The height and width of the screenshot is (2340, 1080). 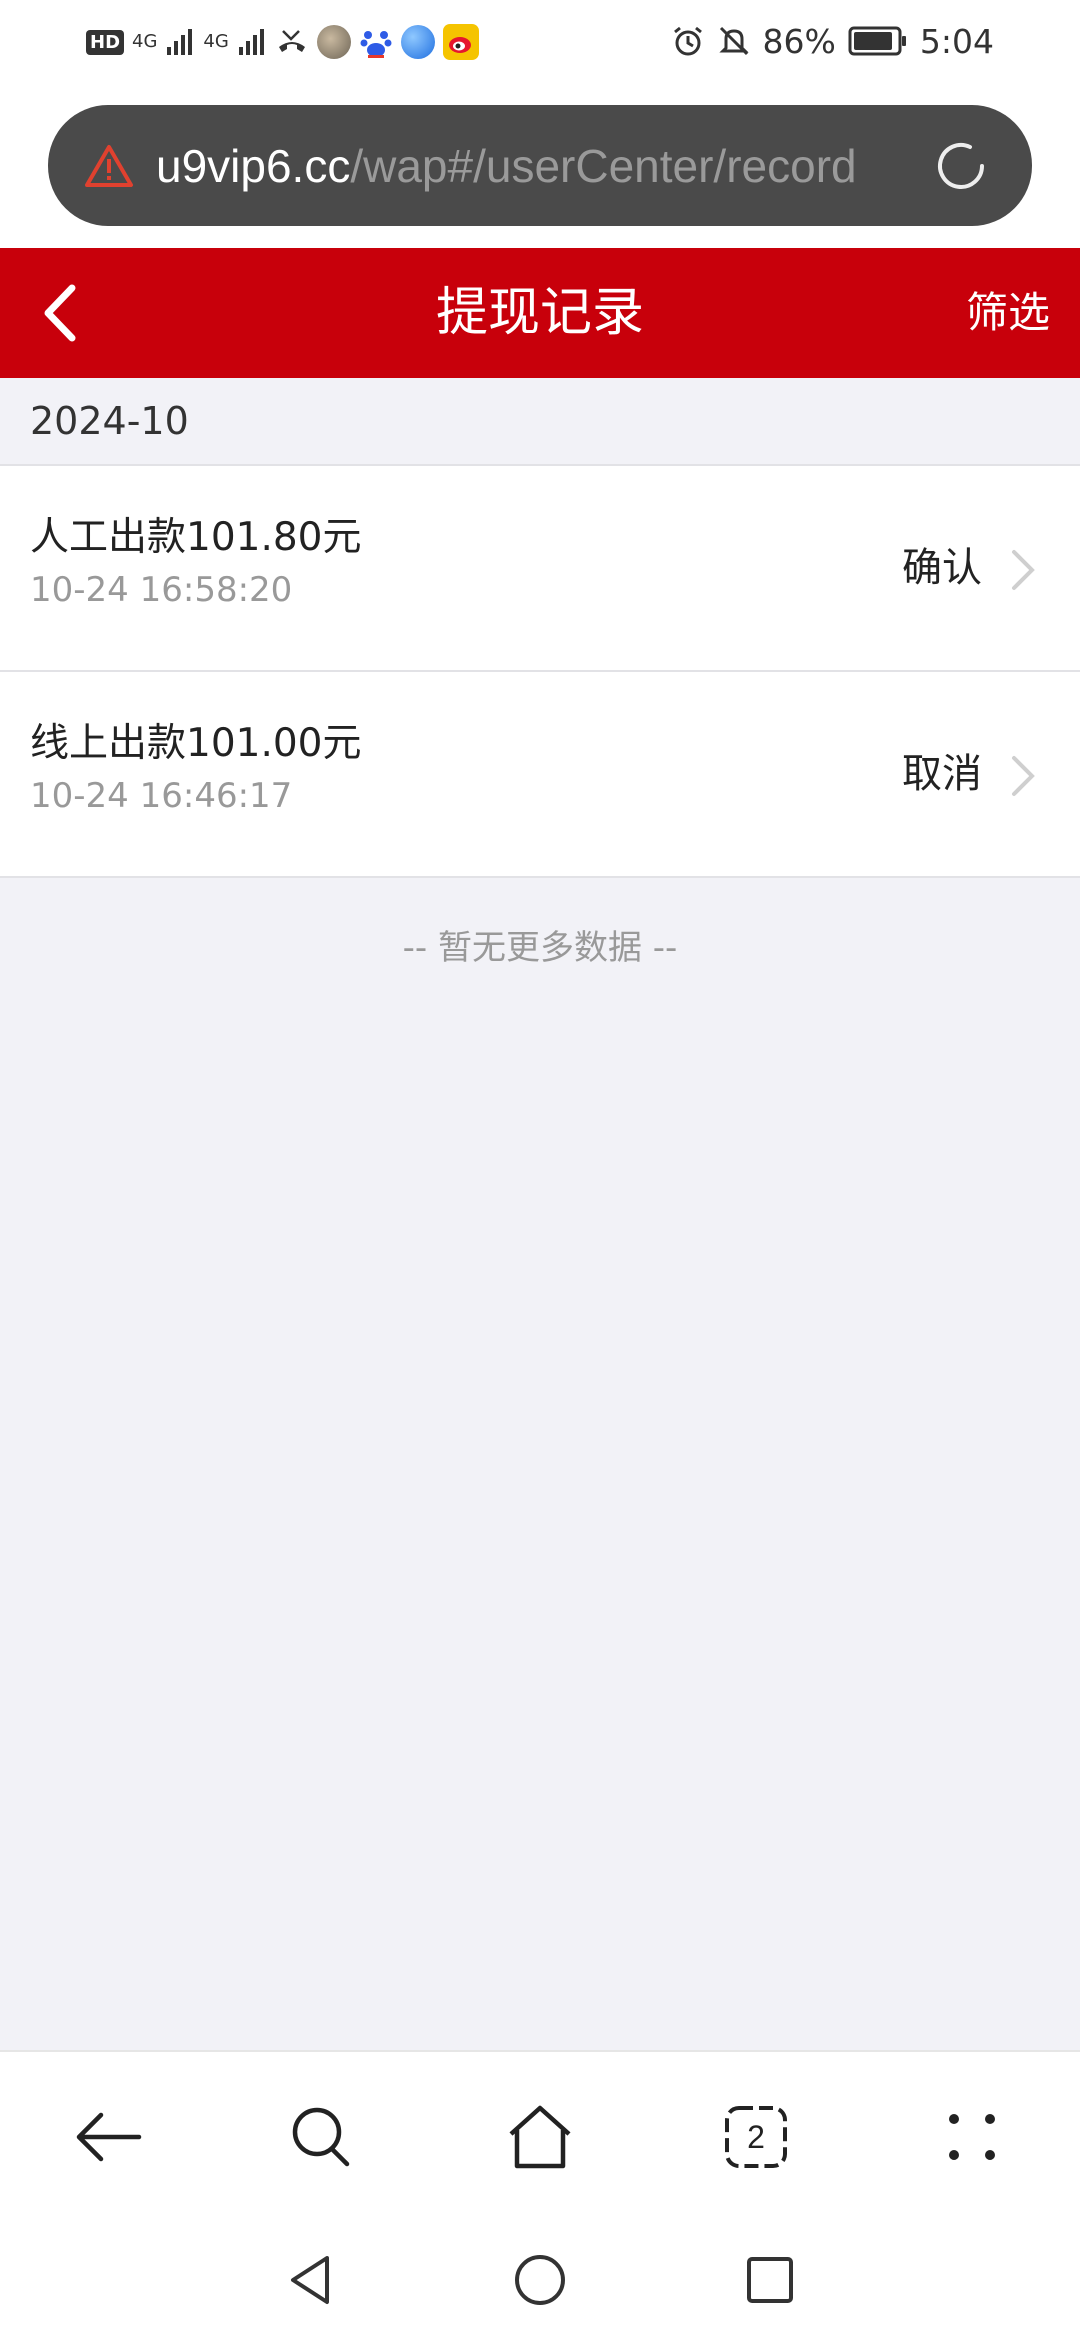 I want to click on missed-call-icon, so click(x=291, y=41).